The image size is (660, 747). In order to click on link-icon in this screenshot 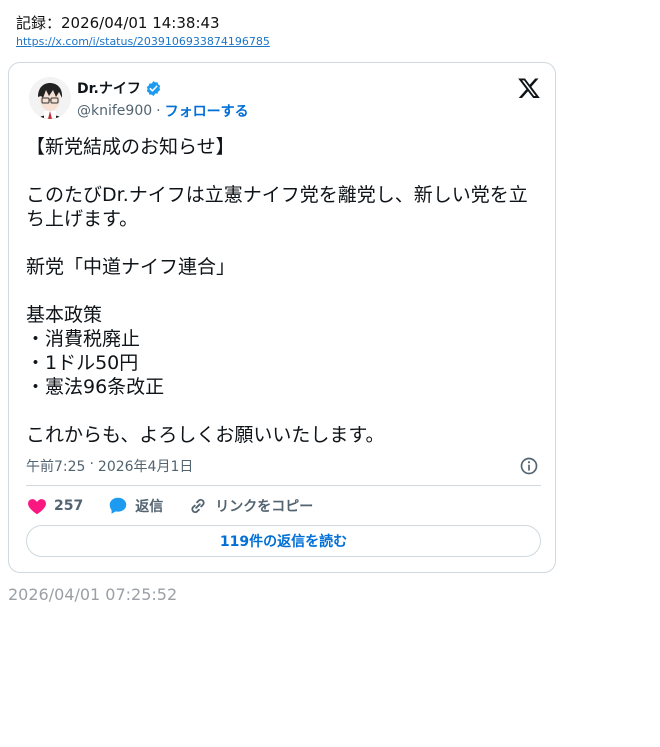, I will do `click(198, 506)`.